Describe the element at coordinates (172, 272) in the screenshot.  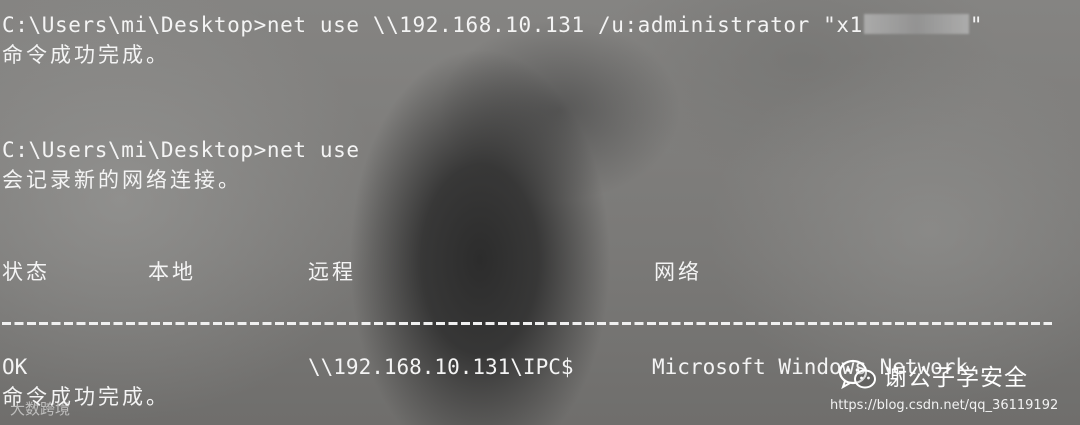
I see `header-local: 本地` at that location.